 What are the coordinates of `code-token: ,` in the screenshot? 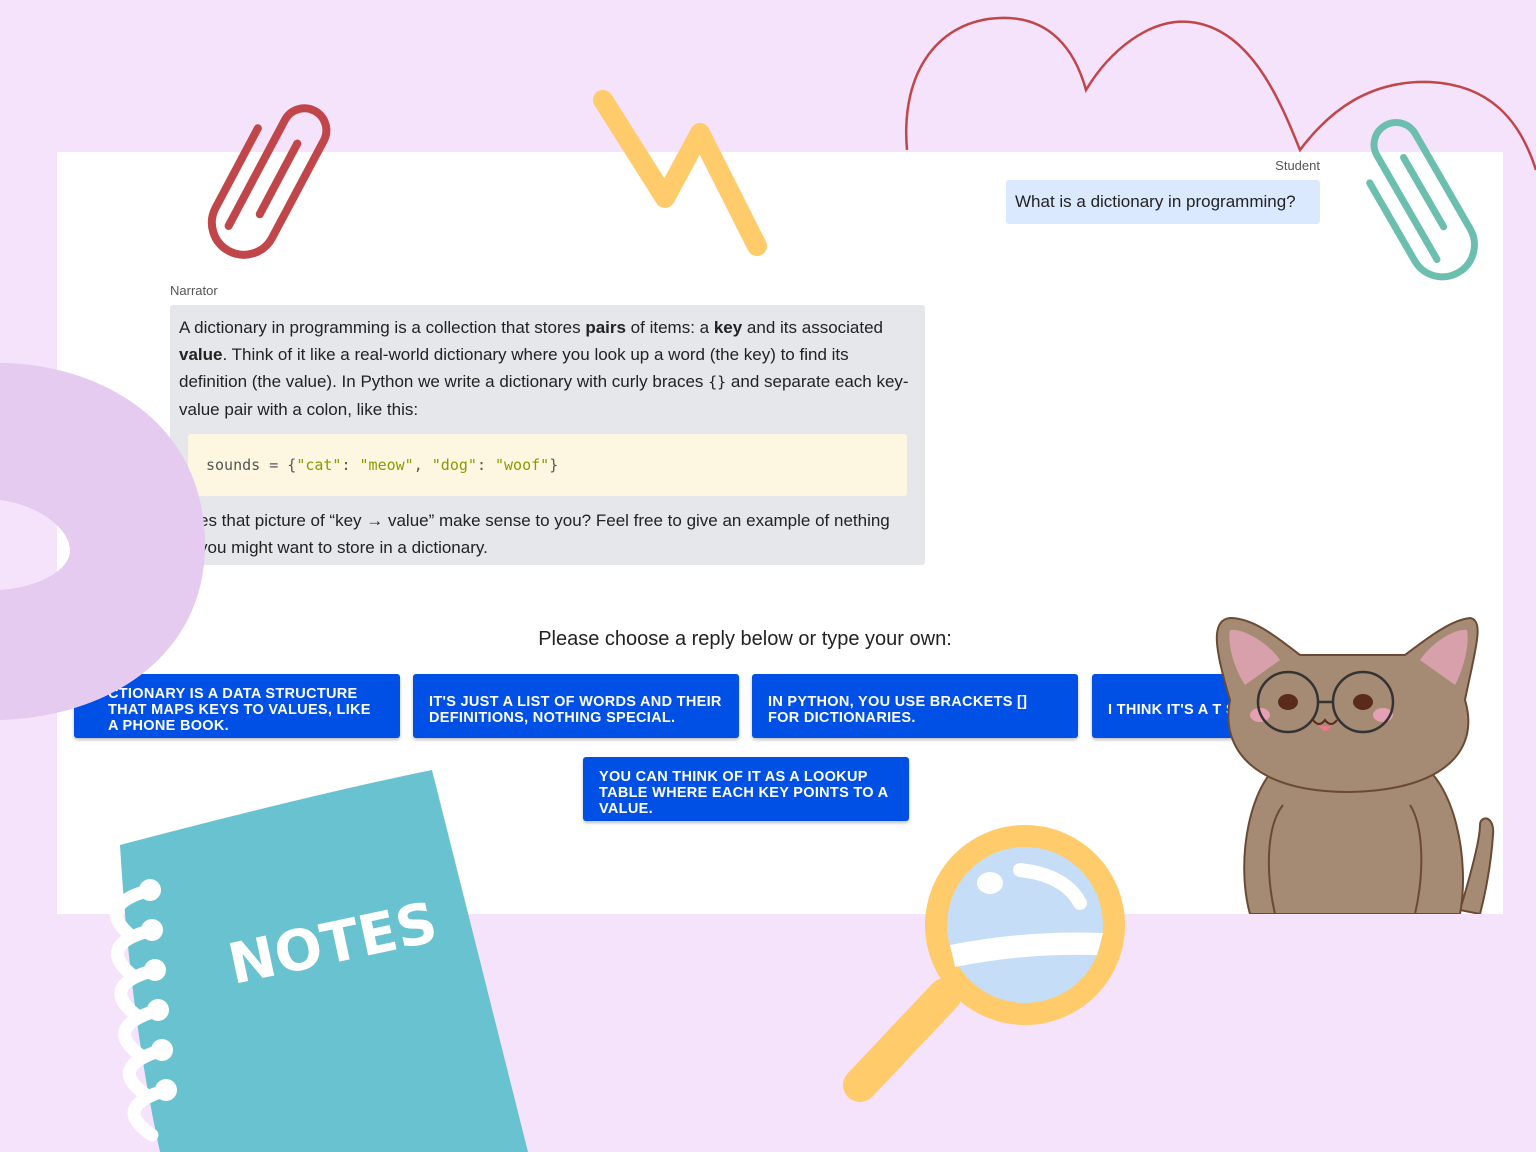 It's located at (422, 465).